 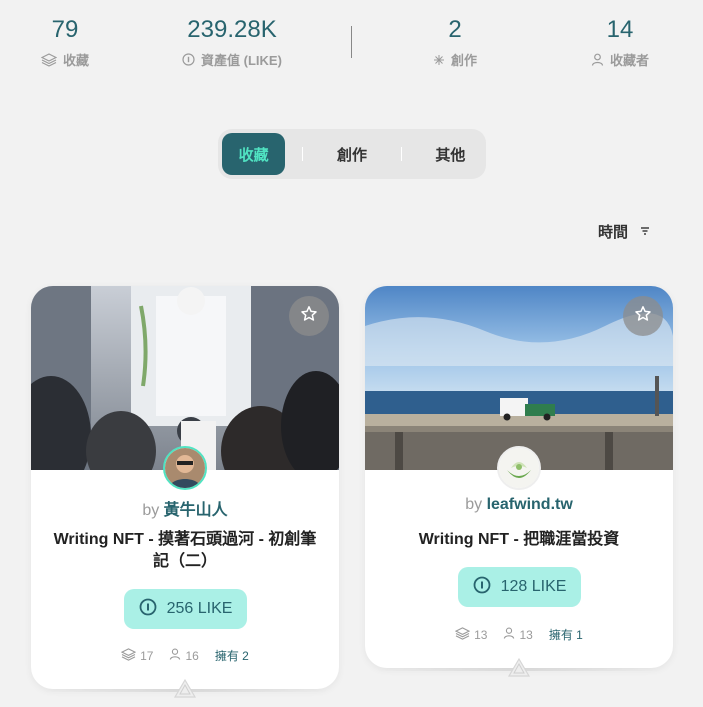 What do you see at coordinates (232, 29) in the screenshot?
I see `stat-asset-value-number: 239.28K` at bounding box center [232, 29].